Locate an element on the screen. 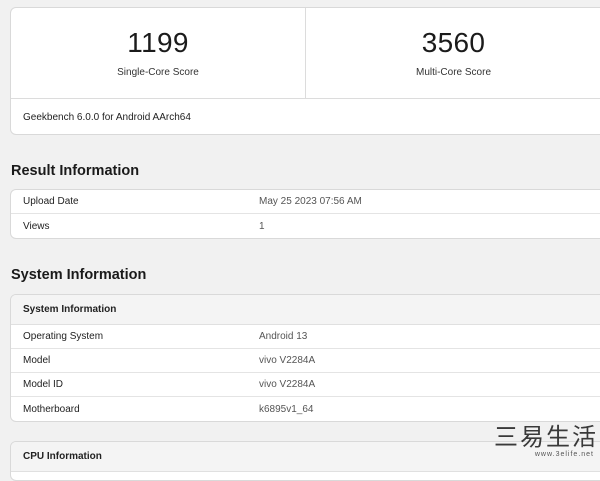 The width and height of the screenshot is (600, 481). table-row: Model vivo V2284A is located at coordinates (305, 361).